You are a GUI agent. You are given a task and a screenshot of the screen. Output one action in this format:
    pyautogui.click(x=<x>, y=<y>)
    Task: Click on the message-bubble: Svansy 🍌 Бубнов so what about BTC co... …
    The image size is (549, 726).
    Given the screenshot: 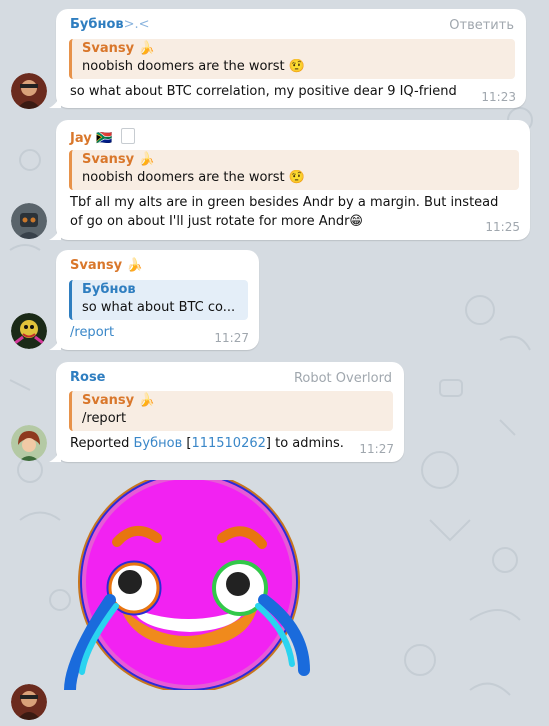 What is the action you would take?
    pyautogui.click(x=154, y=300)
    